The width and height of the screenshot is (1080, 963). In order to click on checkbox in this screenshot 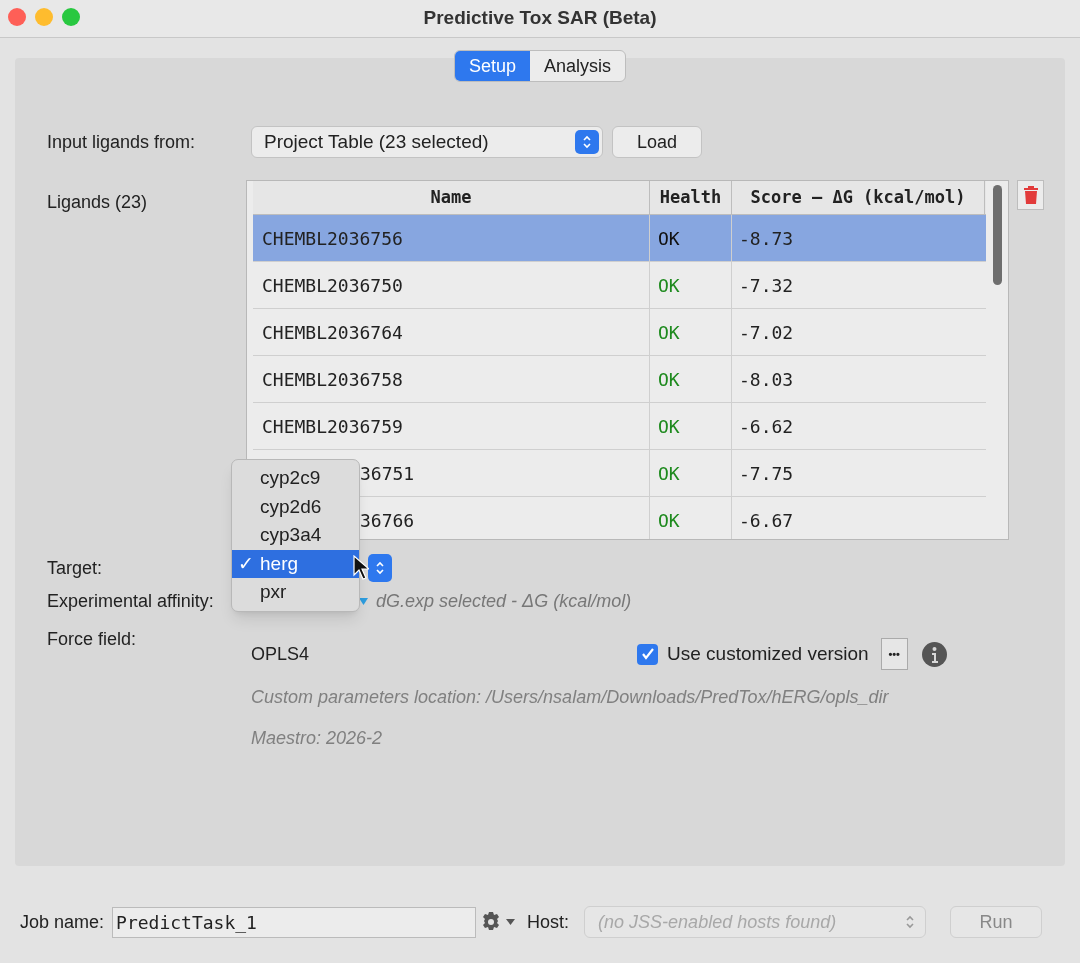, I will do `click(647, 654)`.